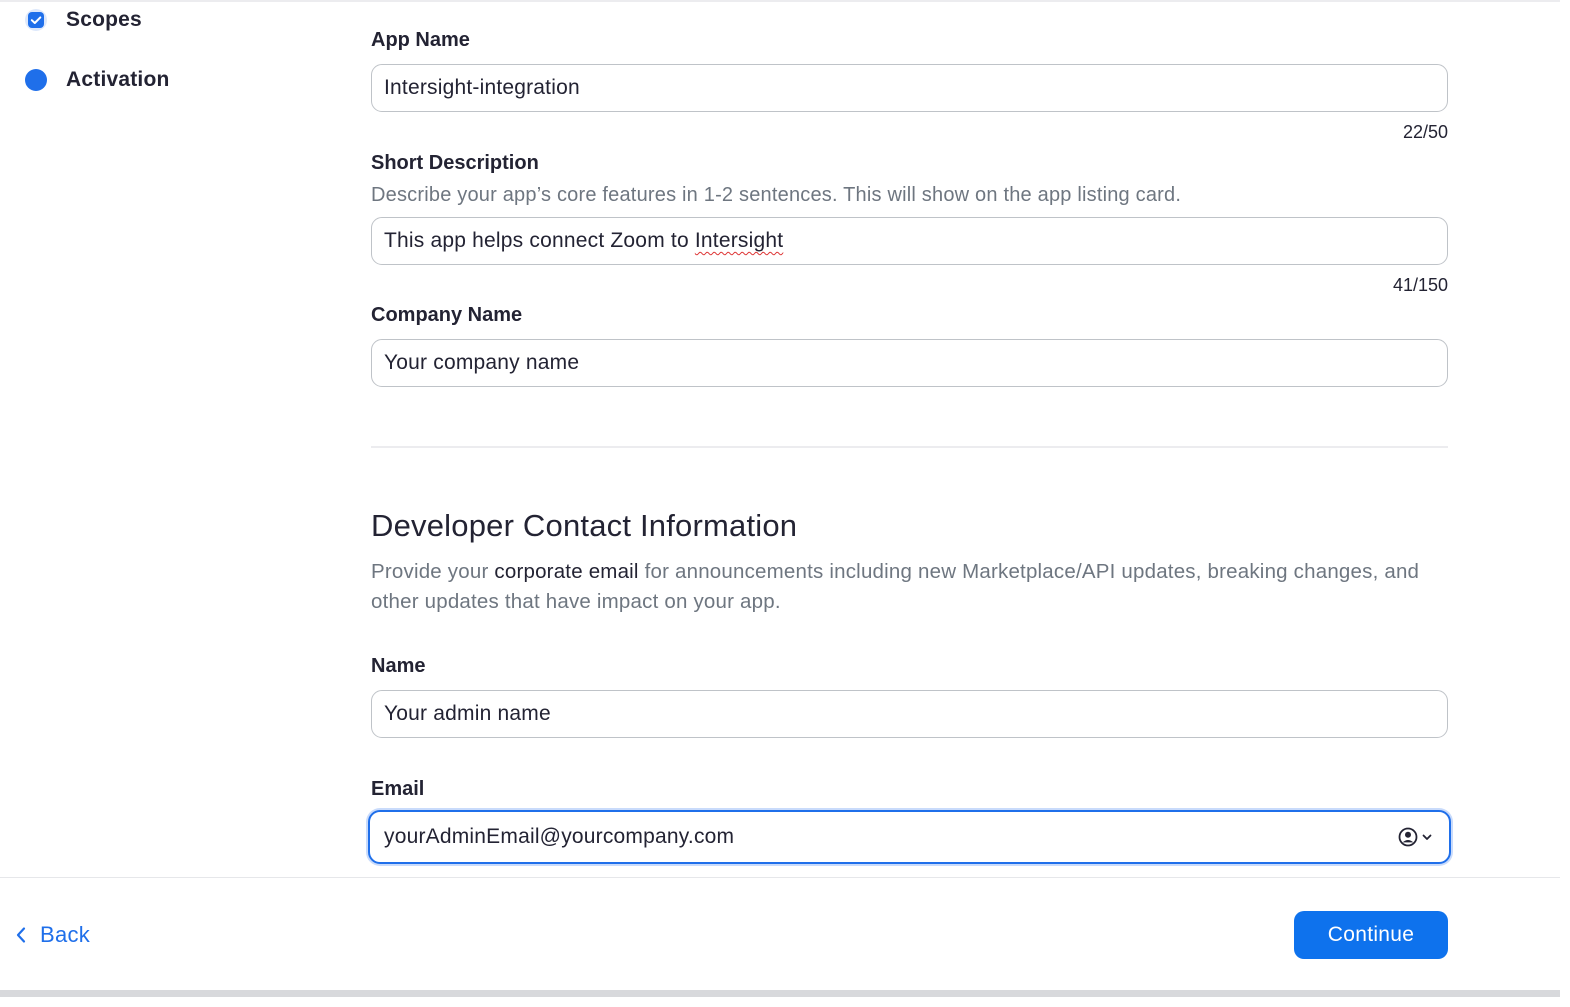  What do you see at coordinates (780, 877) in the screenshot?
I see `footer-divider` at bounding box center [780, 877].